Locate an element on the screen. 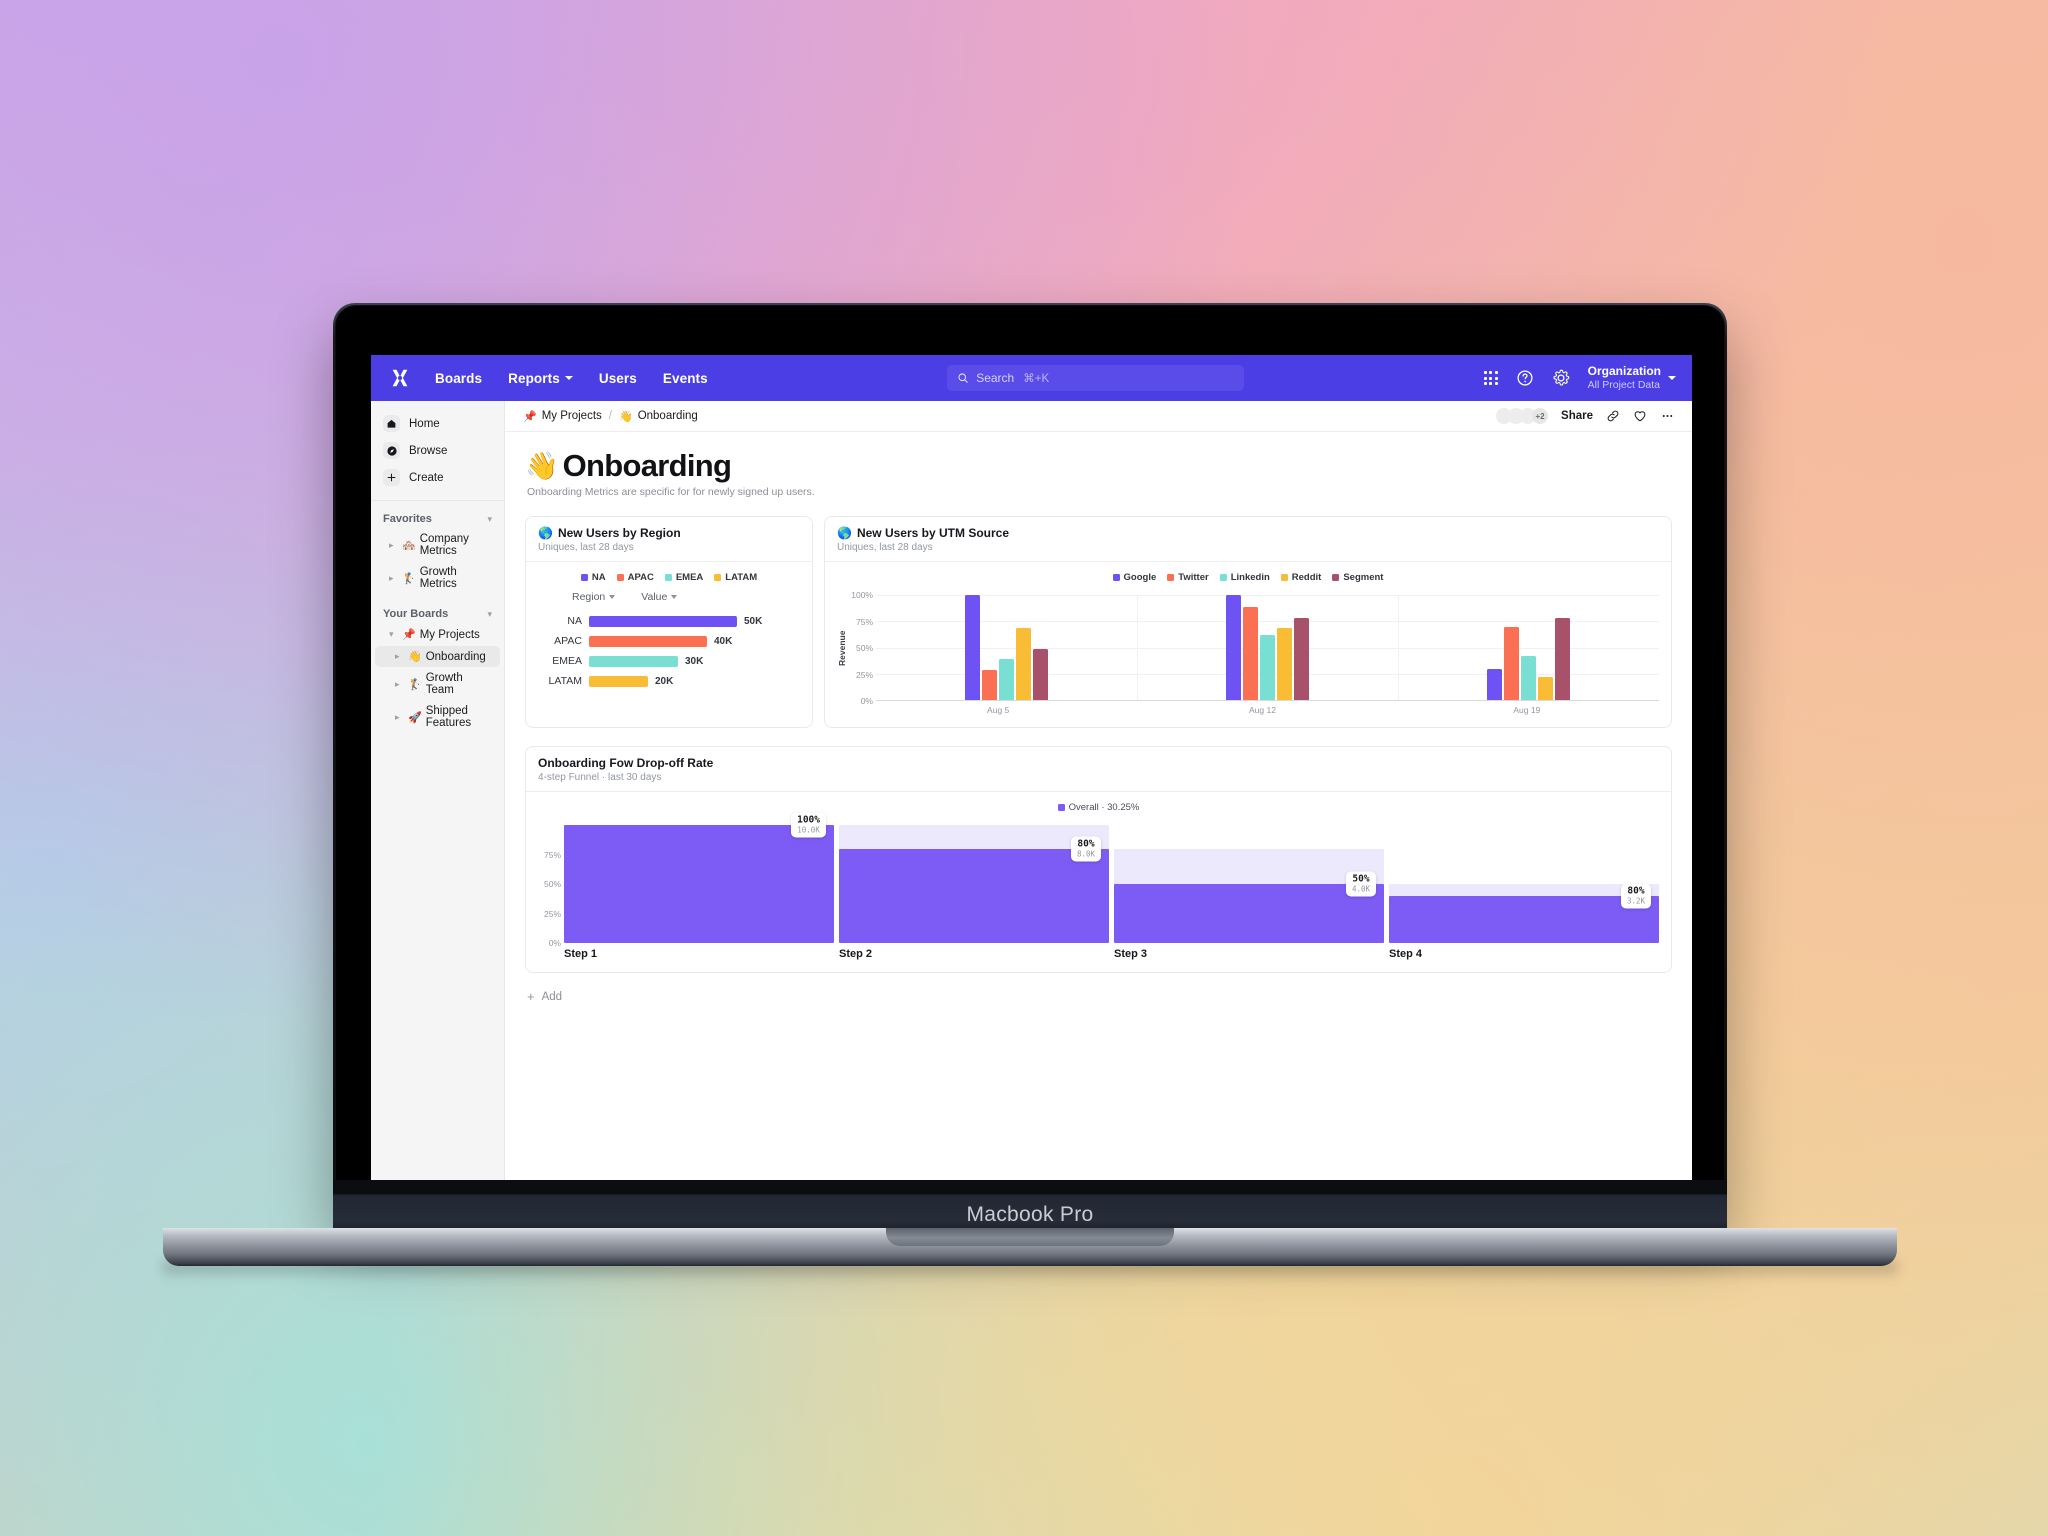 The image size is (2048, 1536). x-tick: Step 4 is located at coordinates (1406, 954).